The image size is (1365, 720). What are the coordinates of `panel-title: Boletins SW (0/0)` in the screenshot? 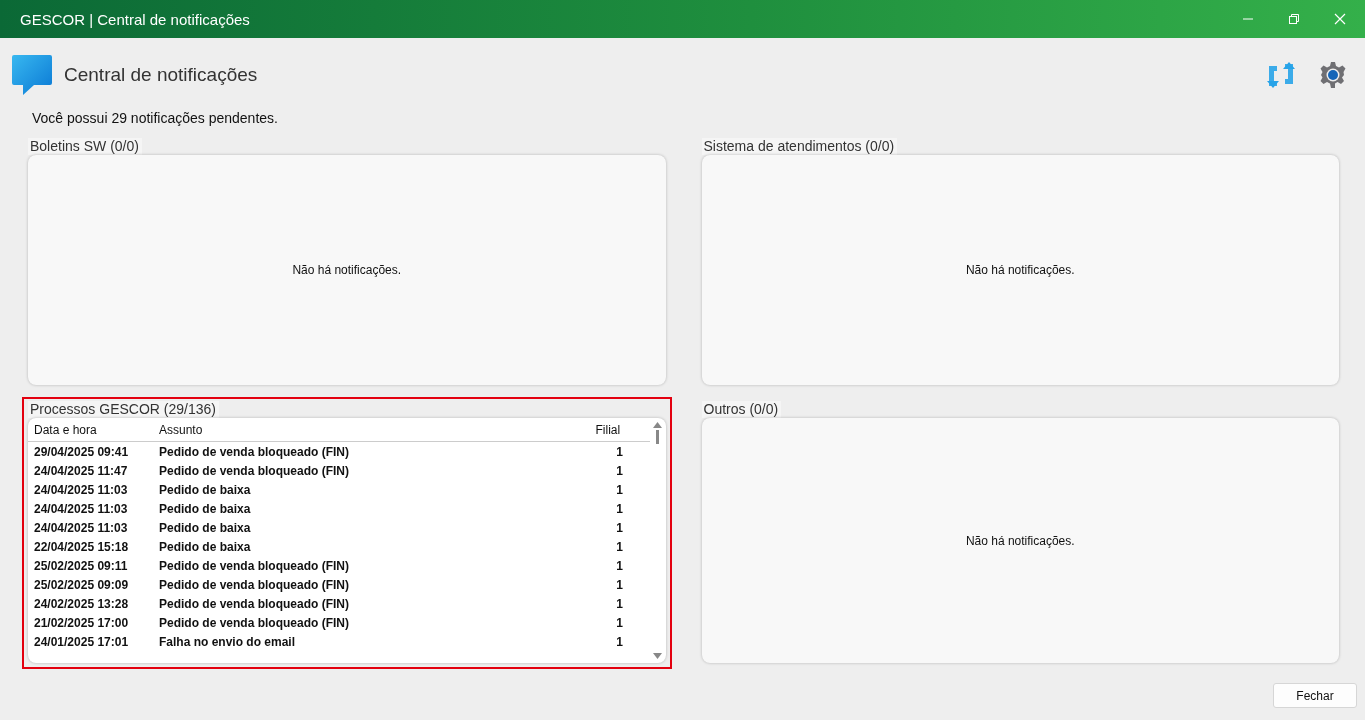 It's located at (85, 146).